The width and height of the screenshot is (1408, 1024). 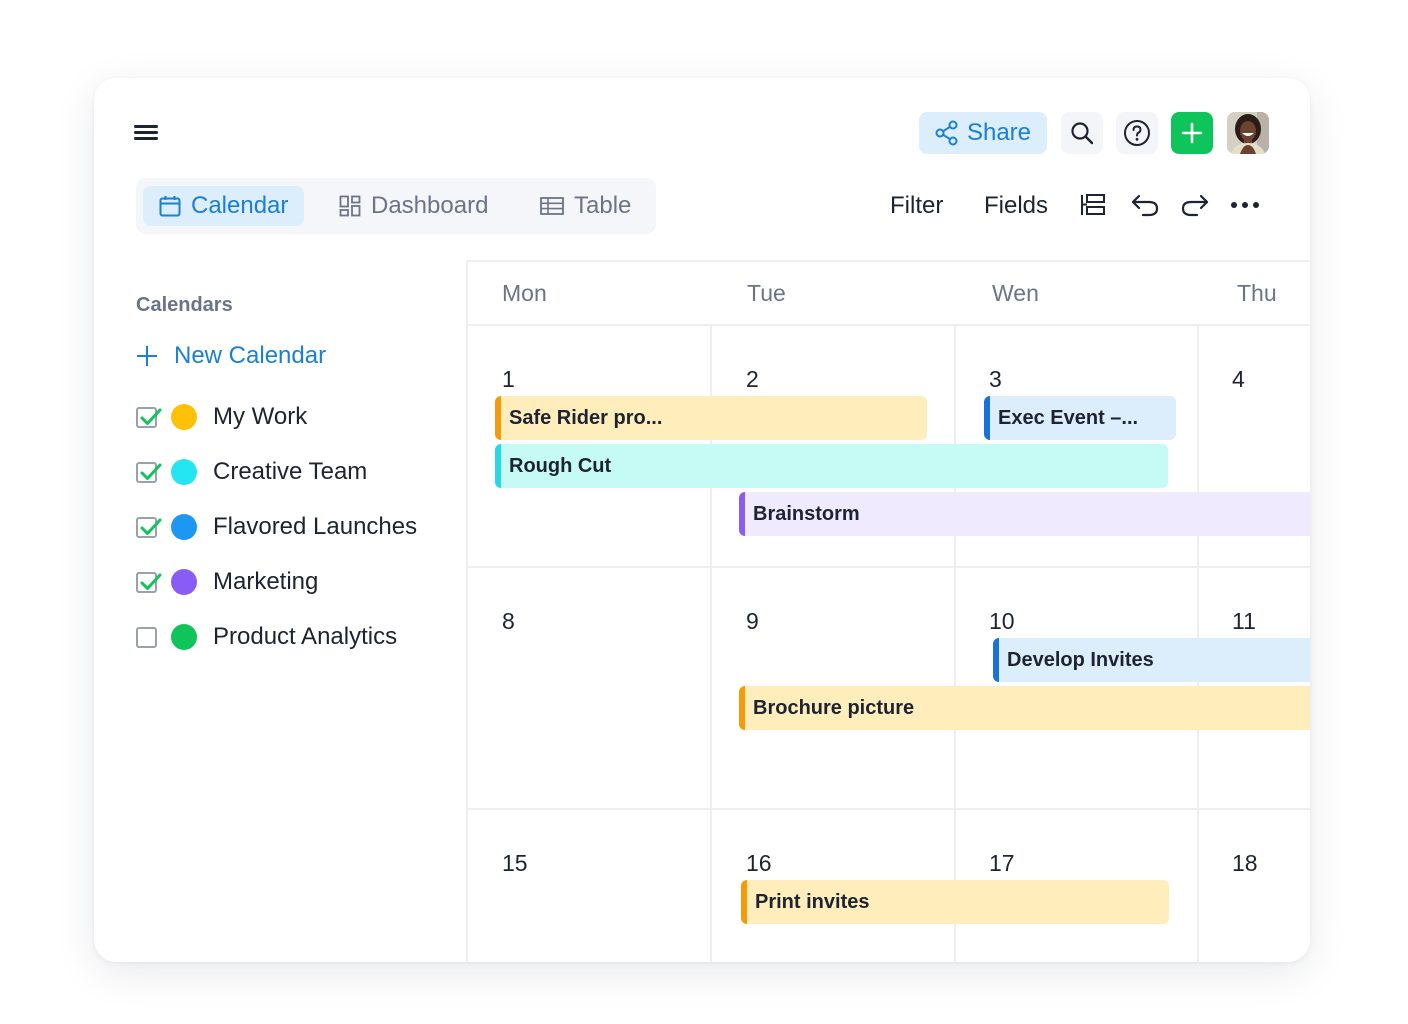 I want to click on help-icon, so click(x=1137, y=133).